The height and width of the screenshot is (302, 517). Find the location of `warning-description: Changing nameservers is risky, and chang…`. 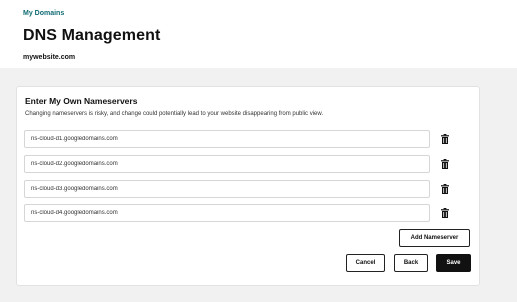

warning-description: Changing nameservers is risky, and chang… is located at coordinates (174, 114).